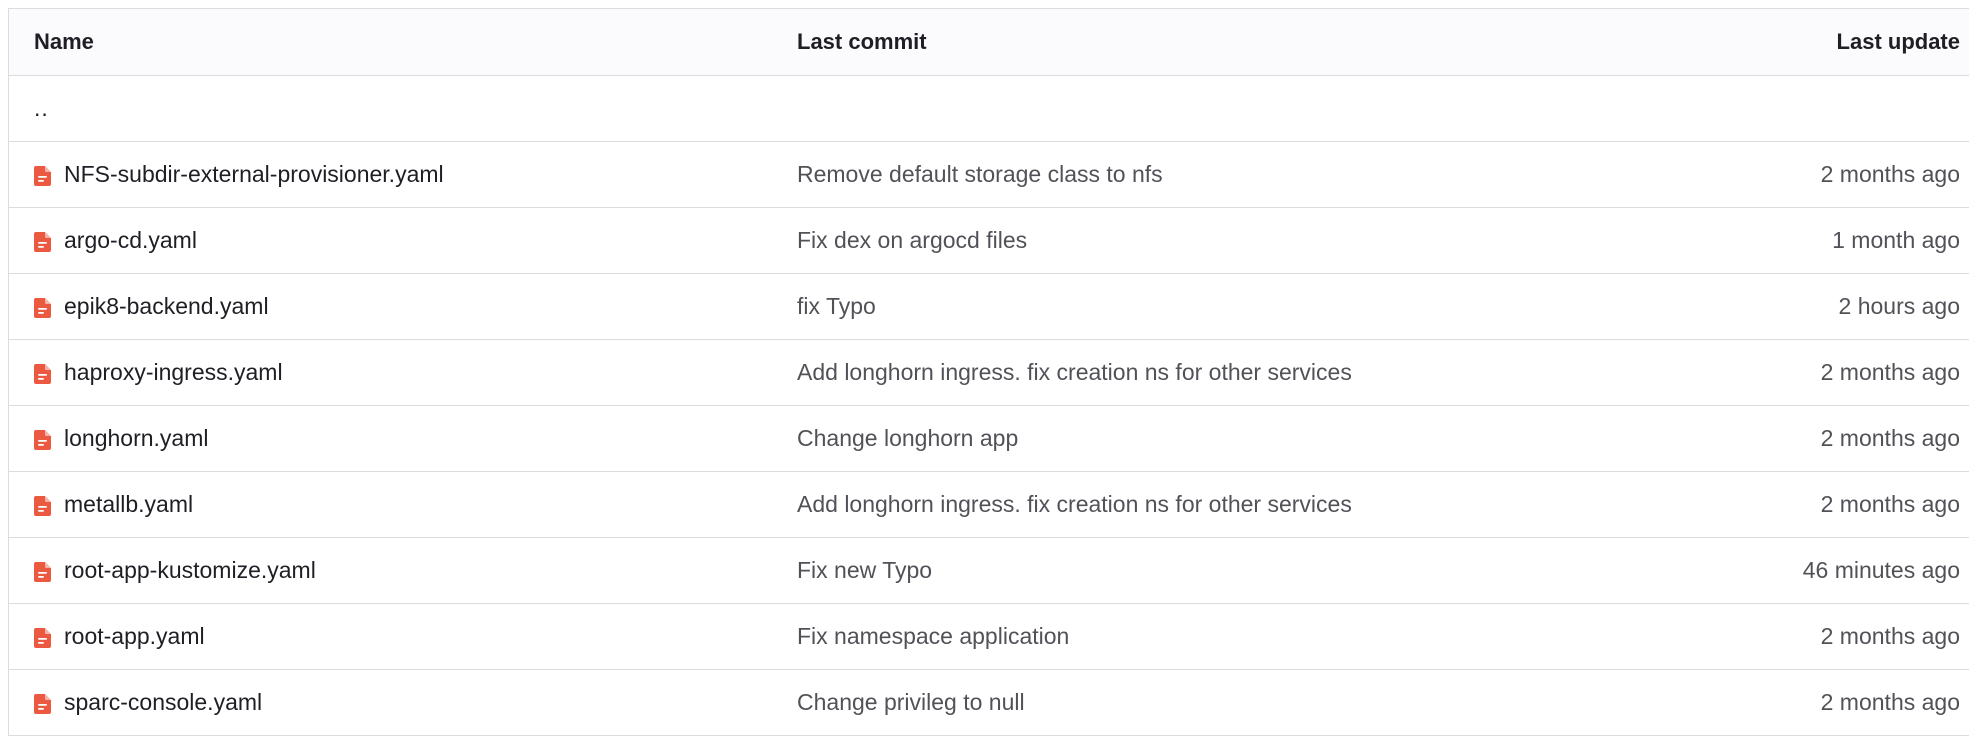  What do you see at coordinates (1898, 41) in the screenshot?
I see `column-header-last-update: Last update` at bounding box center [1898, 41].